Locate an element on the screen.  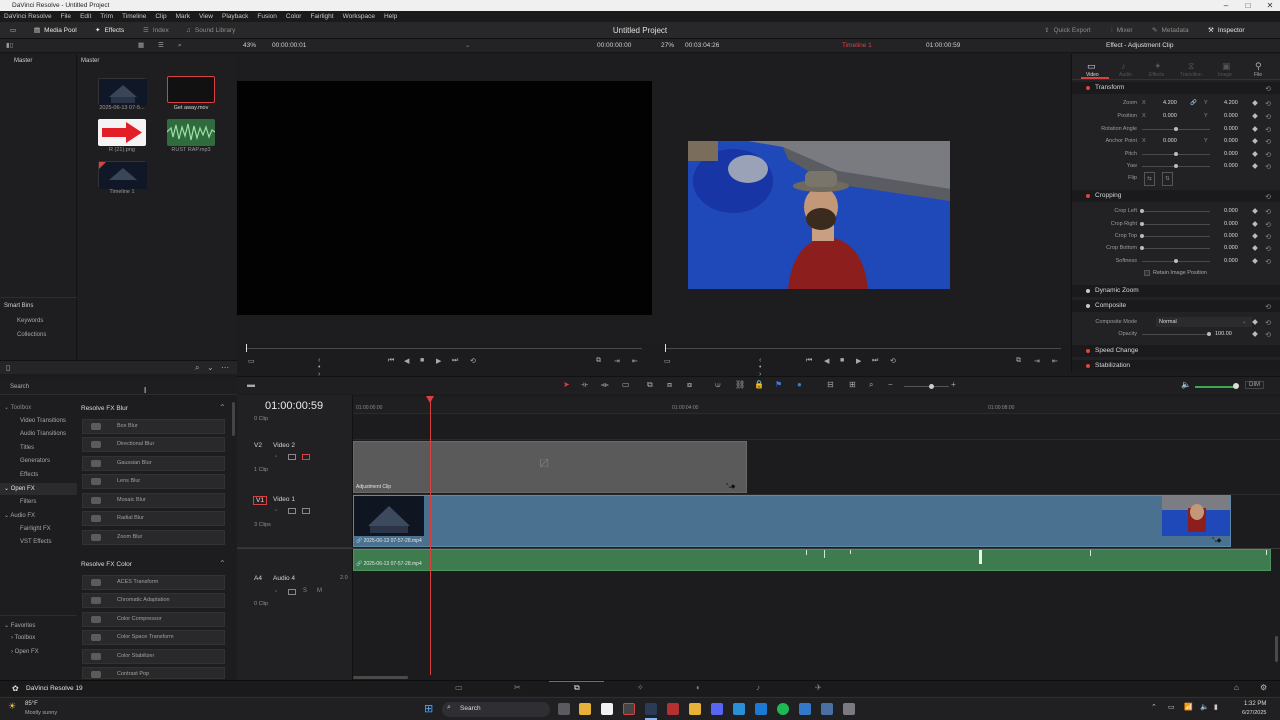
fusion-page-icon: ✧ is located at coordinates (640, 687).